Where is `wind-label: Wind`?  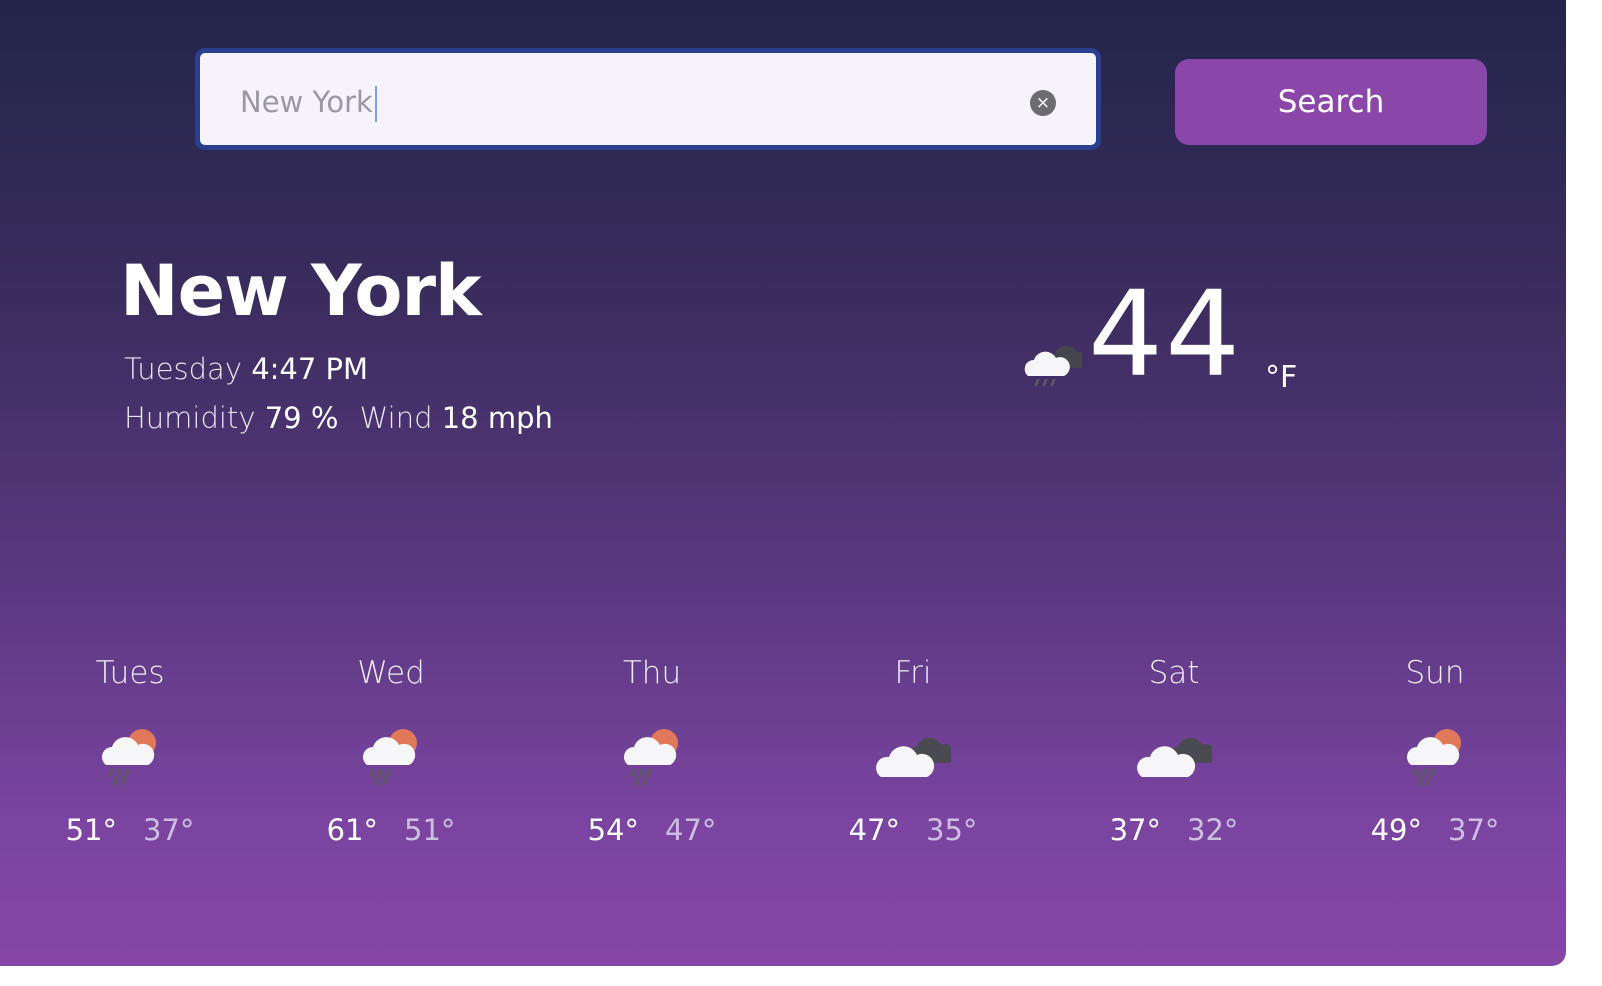 wind-label: Wind is located at coordinates (396, 418).